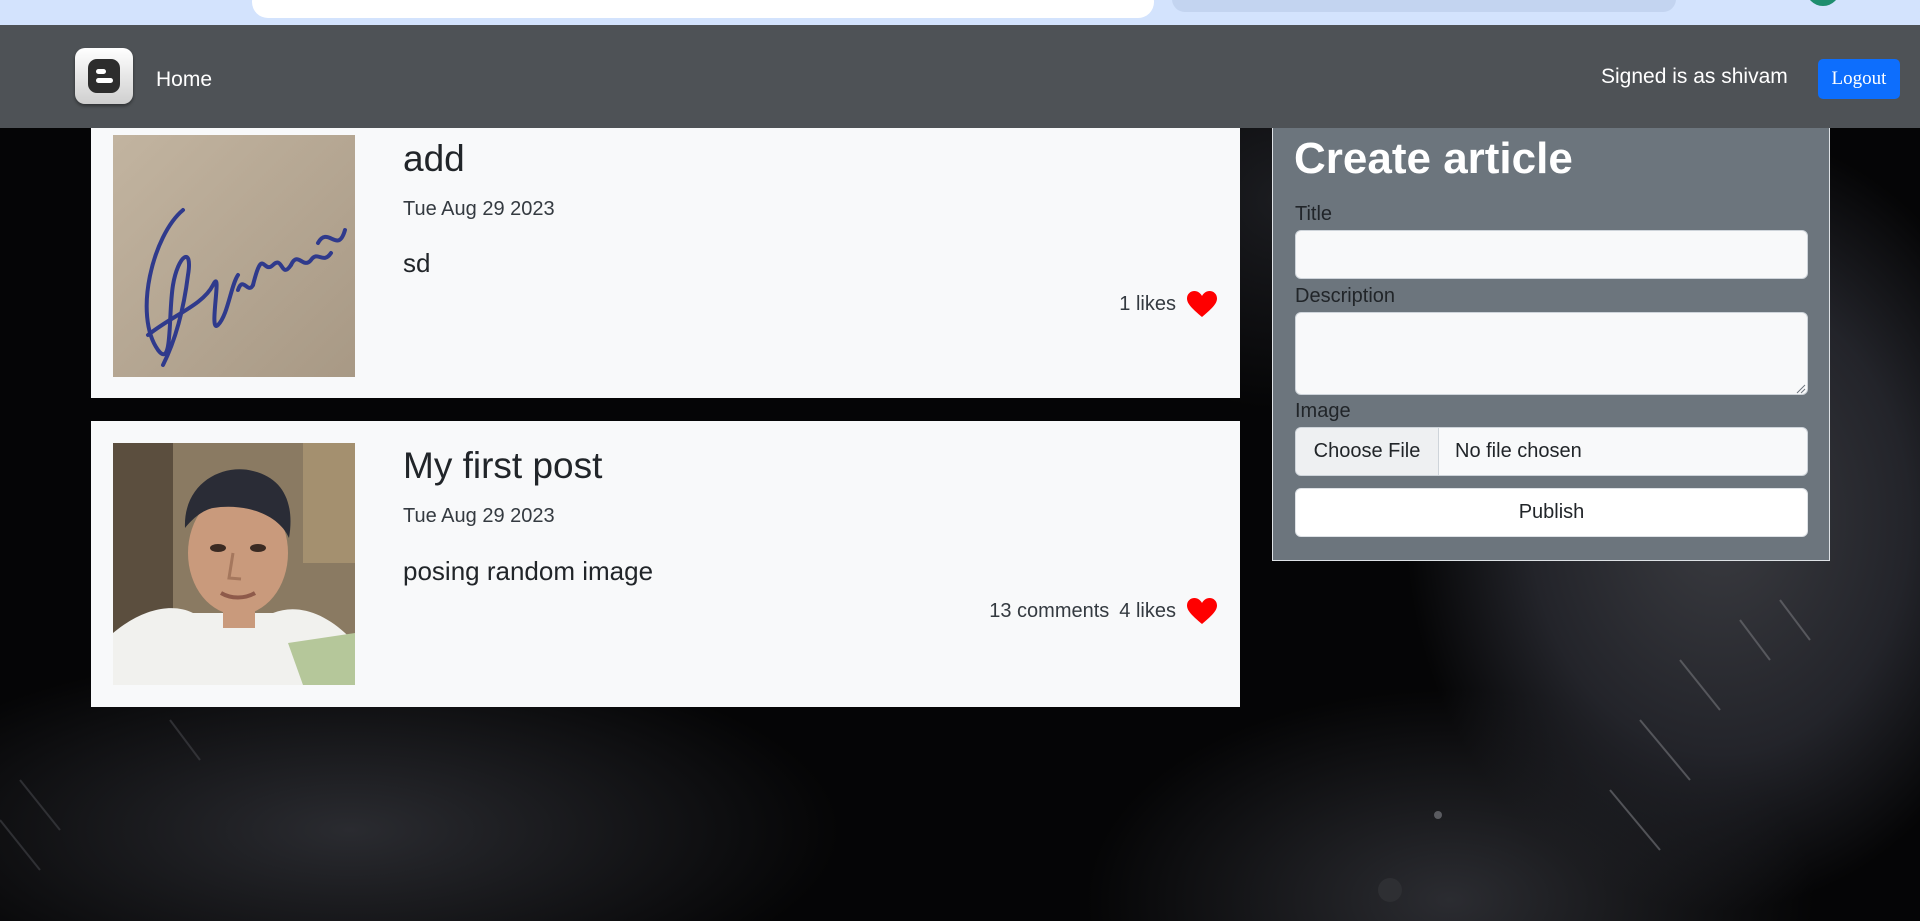 This screenshot has height=921, width=1920. I want to click on image-label: Image, so click(1323, 411).